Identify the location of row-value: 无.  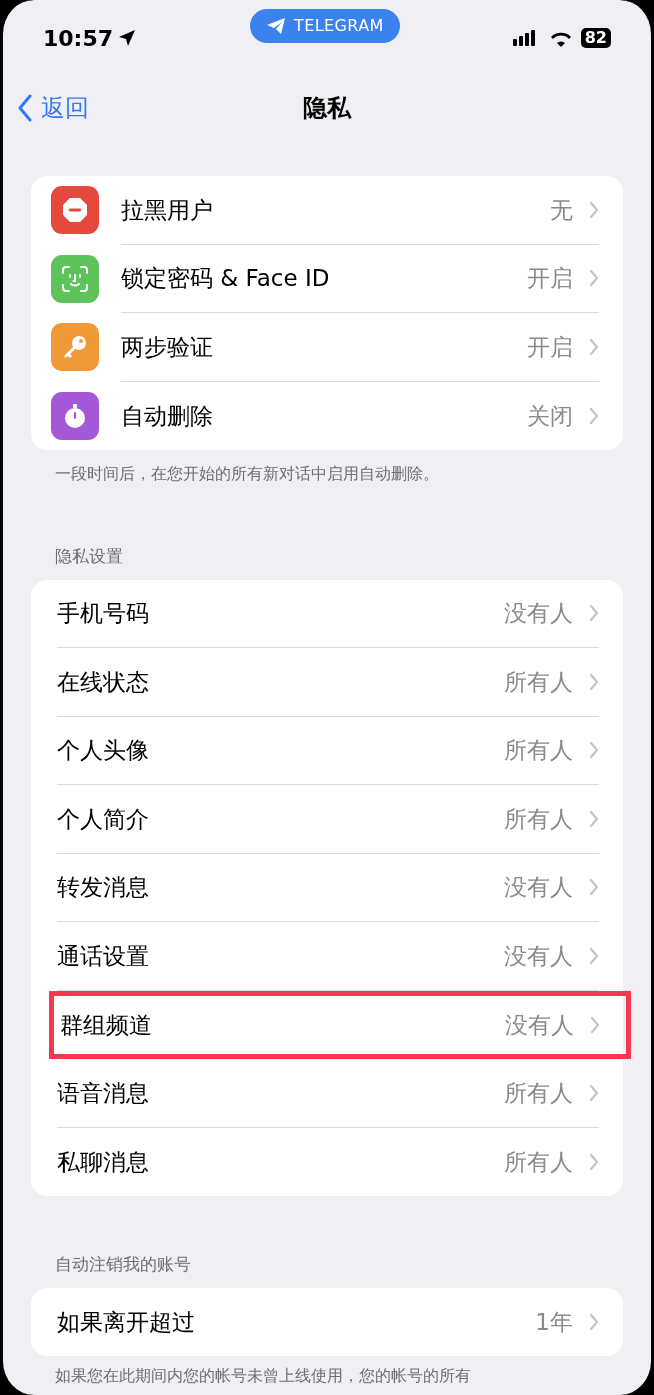
(561, 210).